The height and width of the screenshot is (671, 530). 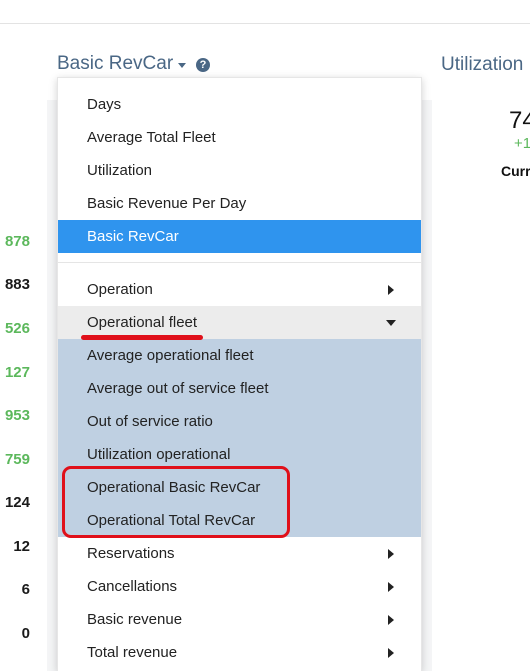 I want to click on panel-title: Utilization, so click(x=482, y=64).